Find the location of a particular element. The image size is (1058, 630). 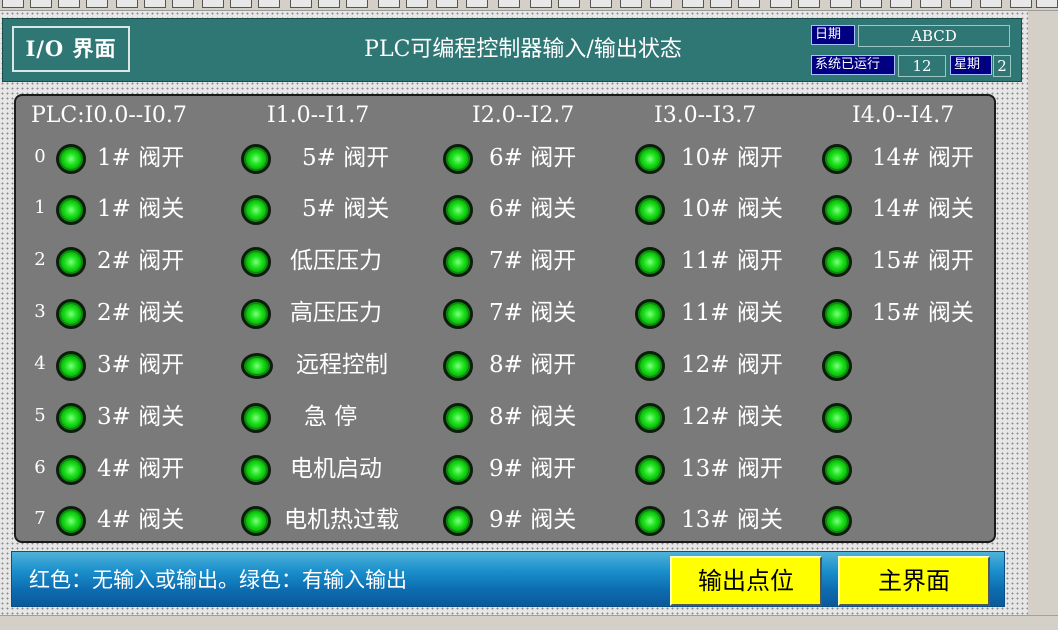

row-number: 1 is located at coordinates (40, 207).